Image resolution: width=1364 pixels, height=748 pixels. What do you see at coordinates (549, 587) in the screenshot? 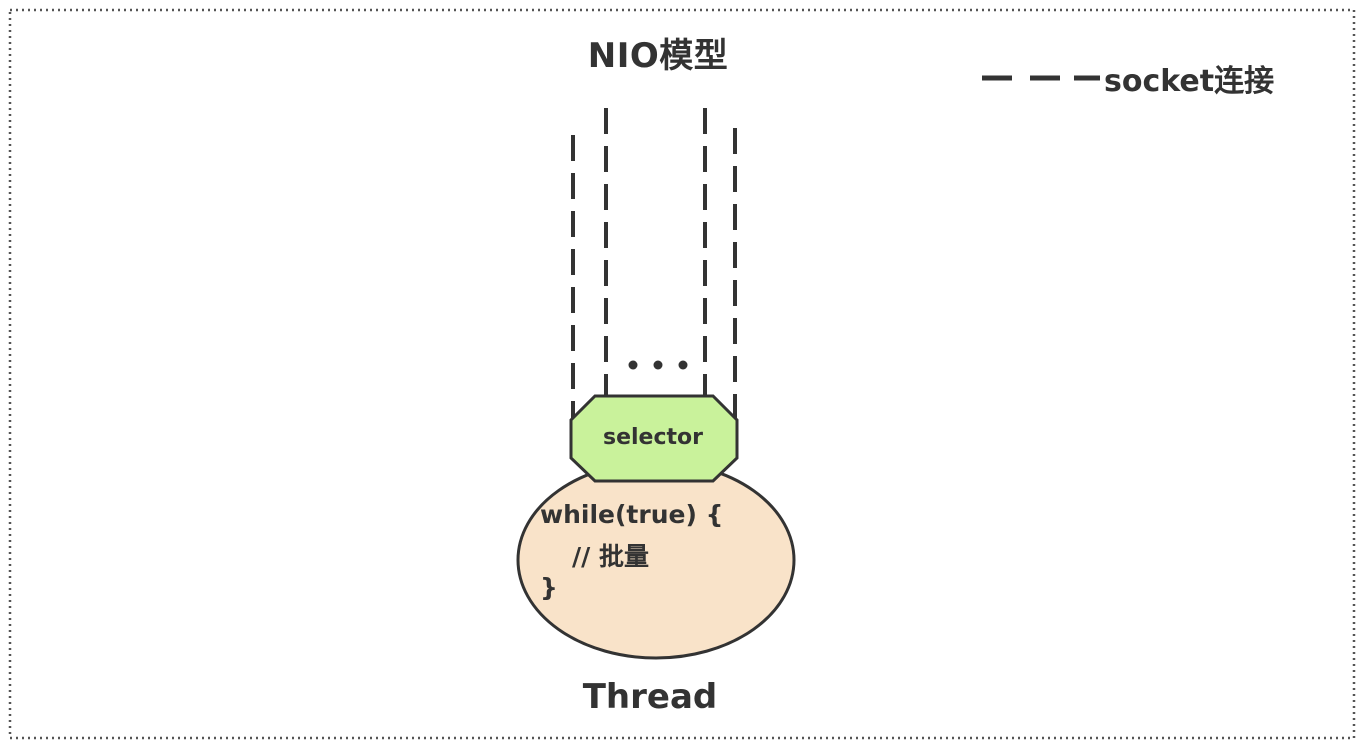
I see `thread-code-line: }` at bounding box center [549, 587].